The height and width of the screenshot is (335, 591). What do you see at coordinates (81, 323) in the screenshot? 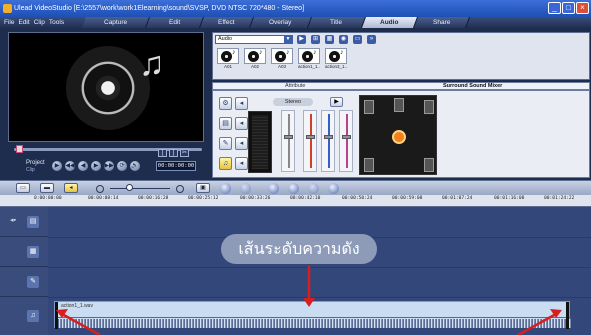
I see `arrow-left` at bounding box center [81, 323].